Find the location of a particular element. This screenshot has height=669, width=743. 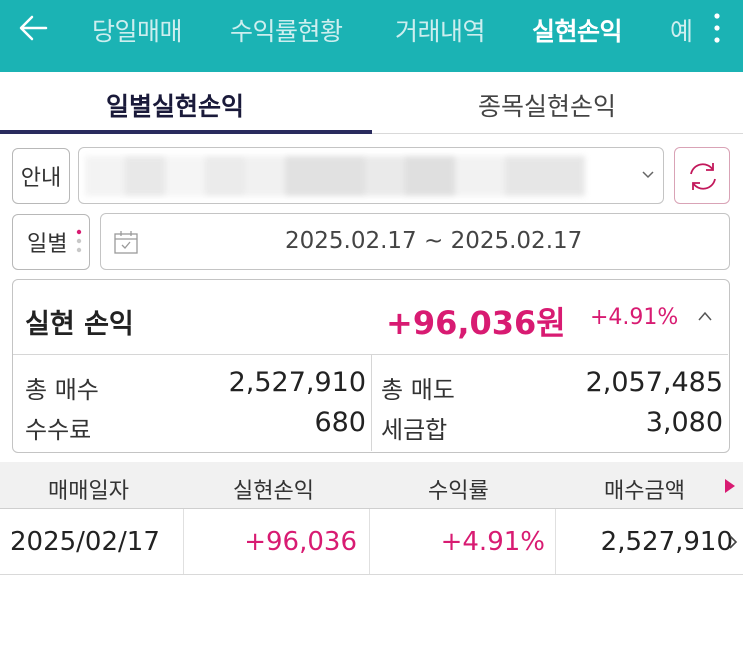

tab-transaction-history: 거래내역 is located at coordinates (440, 30).